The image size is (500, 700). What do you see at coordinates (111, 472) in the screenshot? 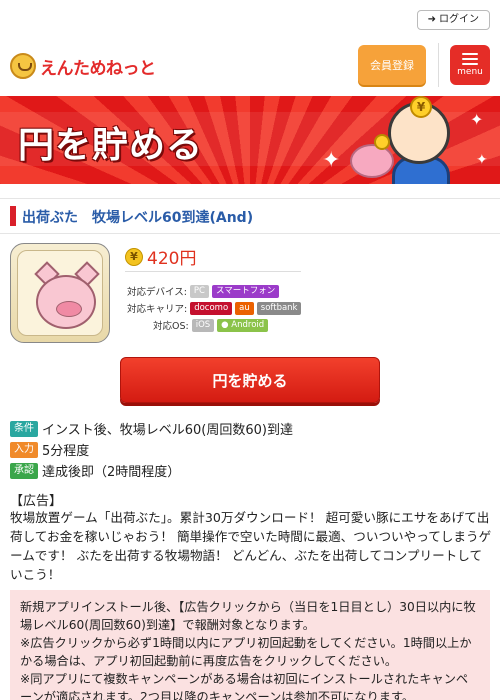
I see `approval-text: 達成後即（2時間程度）` at bounding box center [111, 472].